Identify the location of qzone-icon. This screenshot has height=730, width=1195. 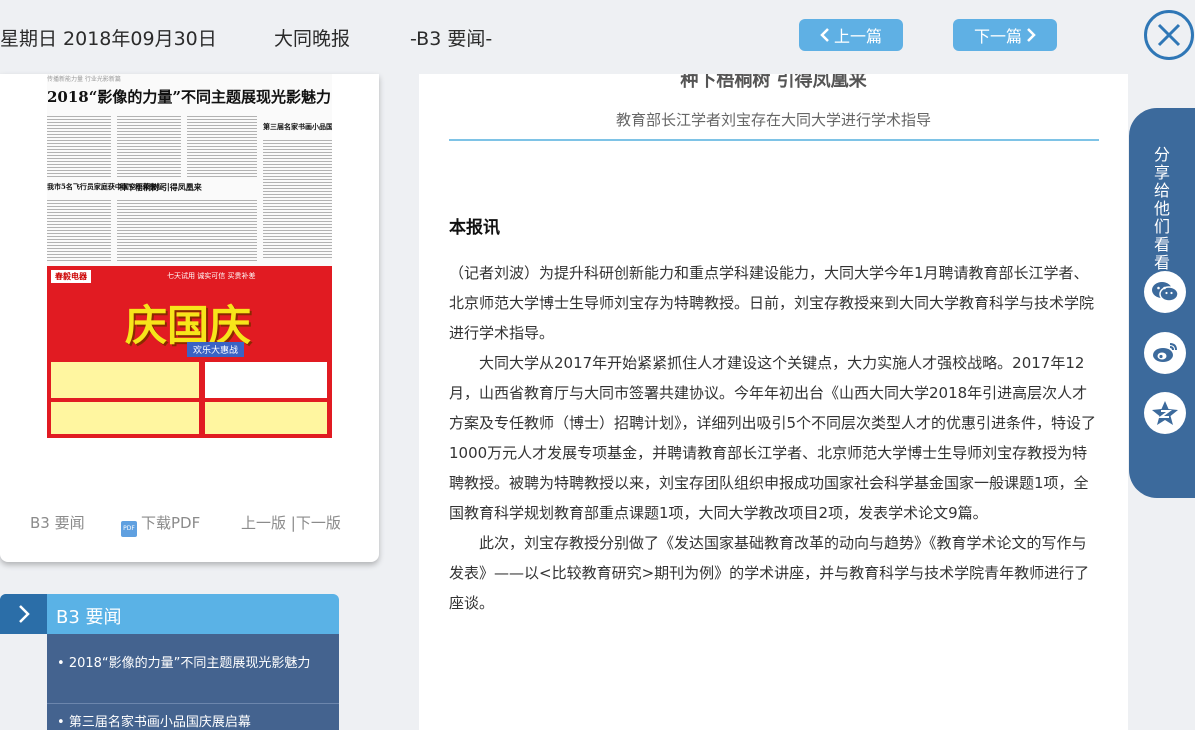
(1165, 413).